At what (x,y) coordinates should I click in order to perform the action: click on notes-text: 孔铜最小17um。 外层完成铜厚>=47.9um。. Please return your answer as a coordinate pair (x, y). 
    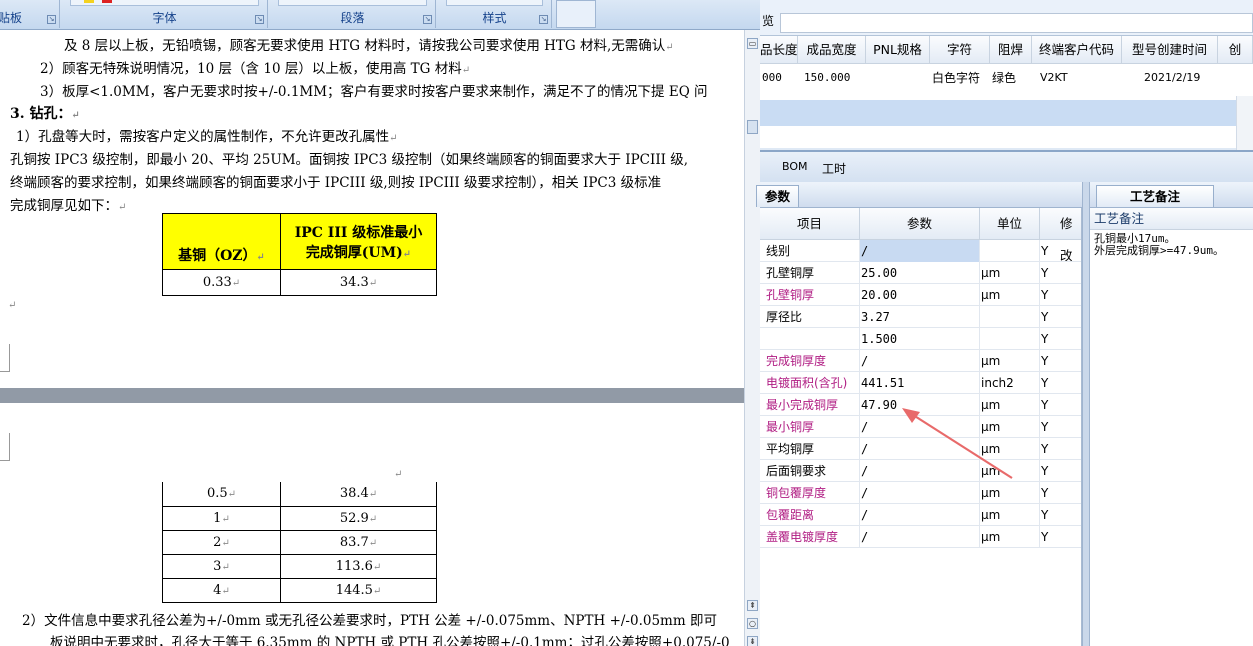
    Looking at the image, I should click on (1171, 245).